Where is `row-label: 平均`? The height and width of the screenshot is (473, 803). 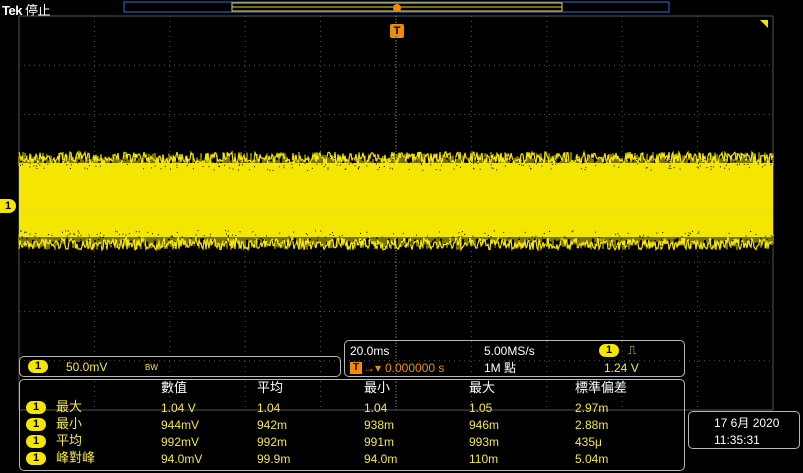
row-label: 平均 is located at coordinates (69, 440).